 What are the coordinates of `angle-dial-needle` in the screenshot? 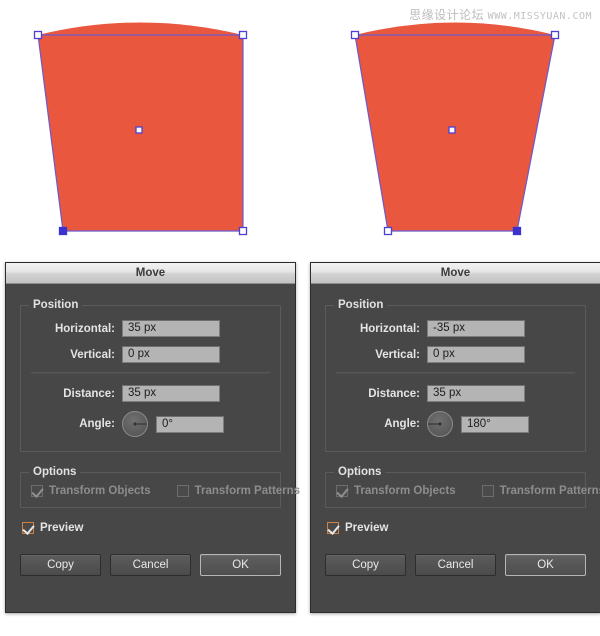 It's located at (141, 424).